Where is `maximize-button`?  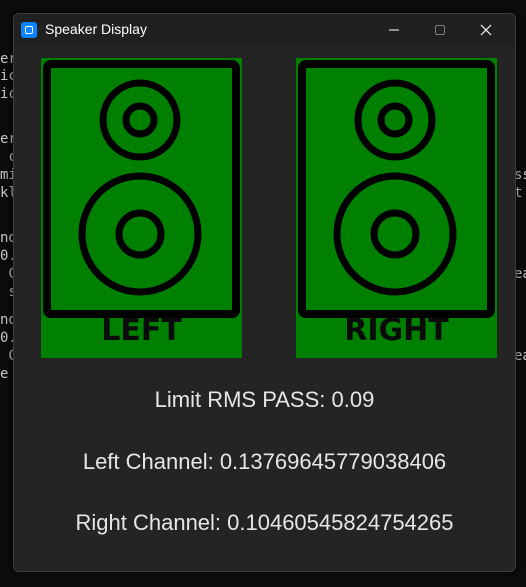
maximize-button is located at coordinates (440, 30).